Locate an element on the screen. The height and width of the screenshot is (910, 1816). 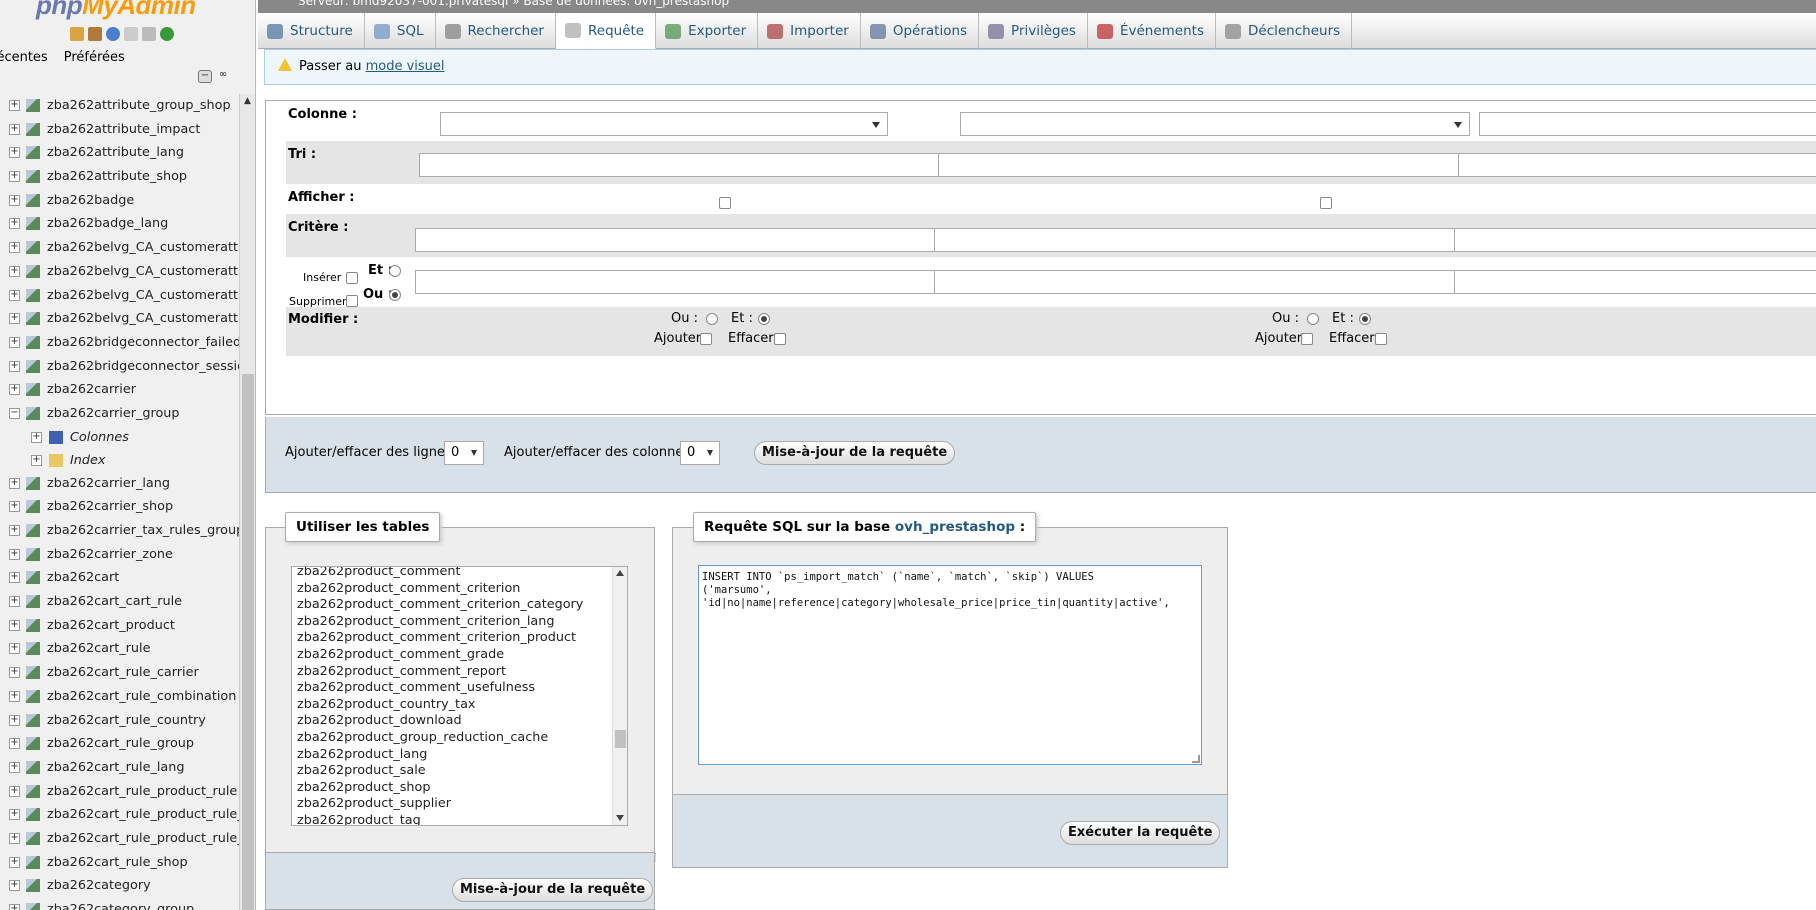
insert-row-checkbox is located at coordinates (352, 278).